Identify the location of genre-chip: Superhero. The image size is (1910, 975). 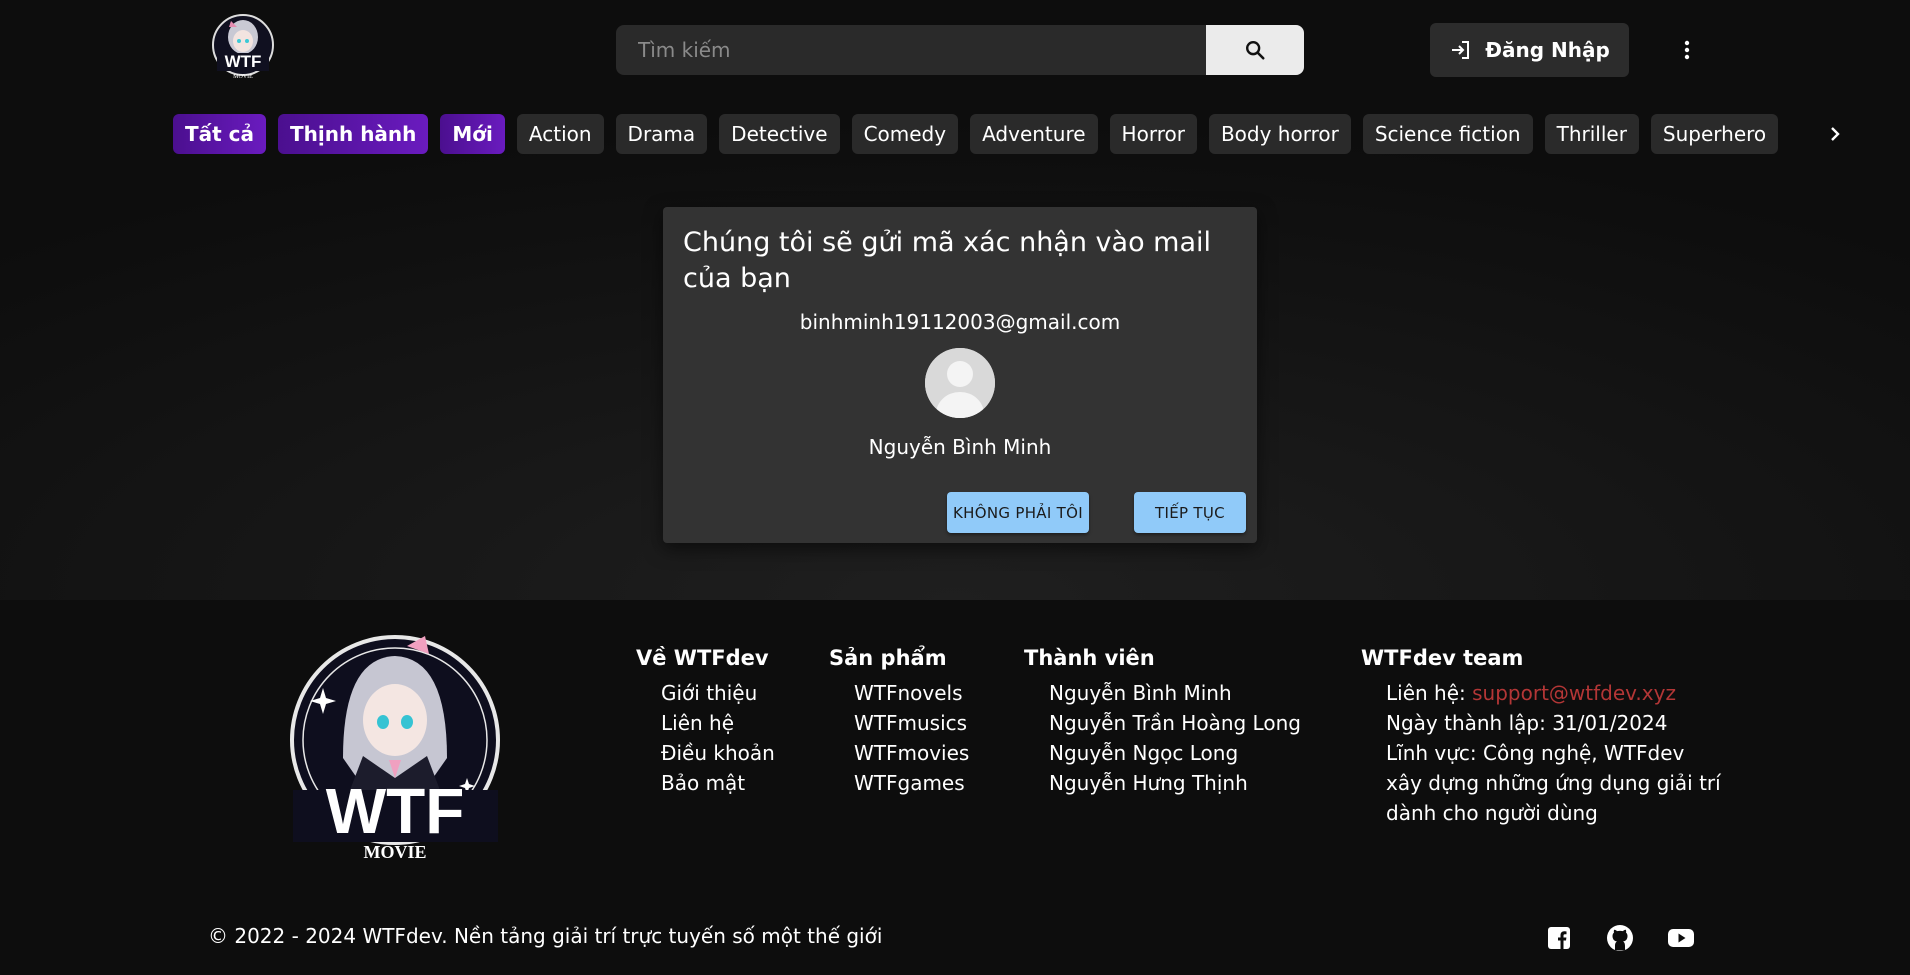
(1714, 134).